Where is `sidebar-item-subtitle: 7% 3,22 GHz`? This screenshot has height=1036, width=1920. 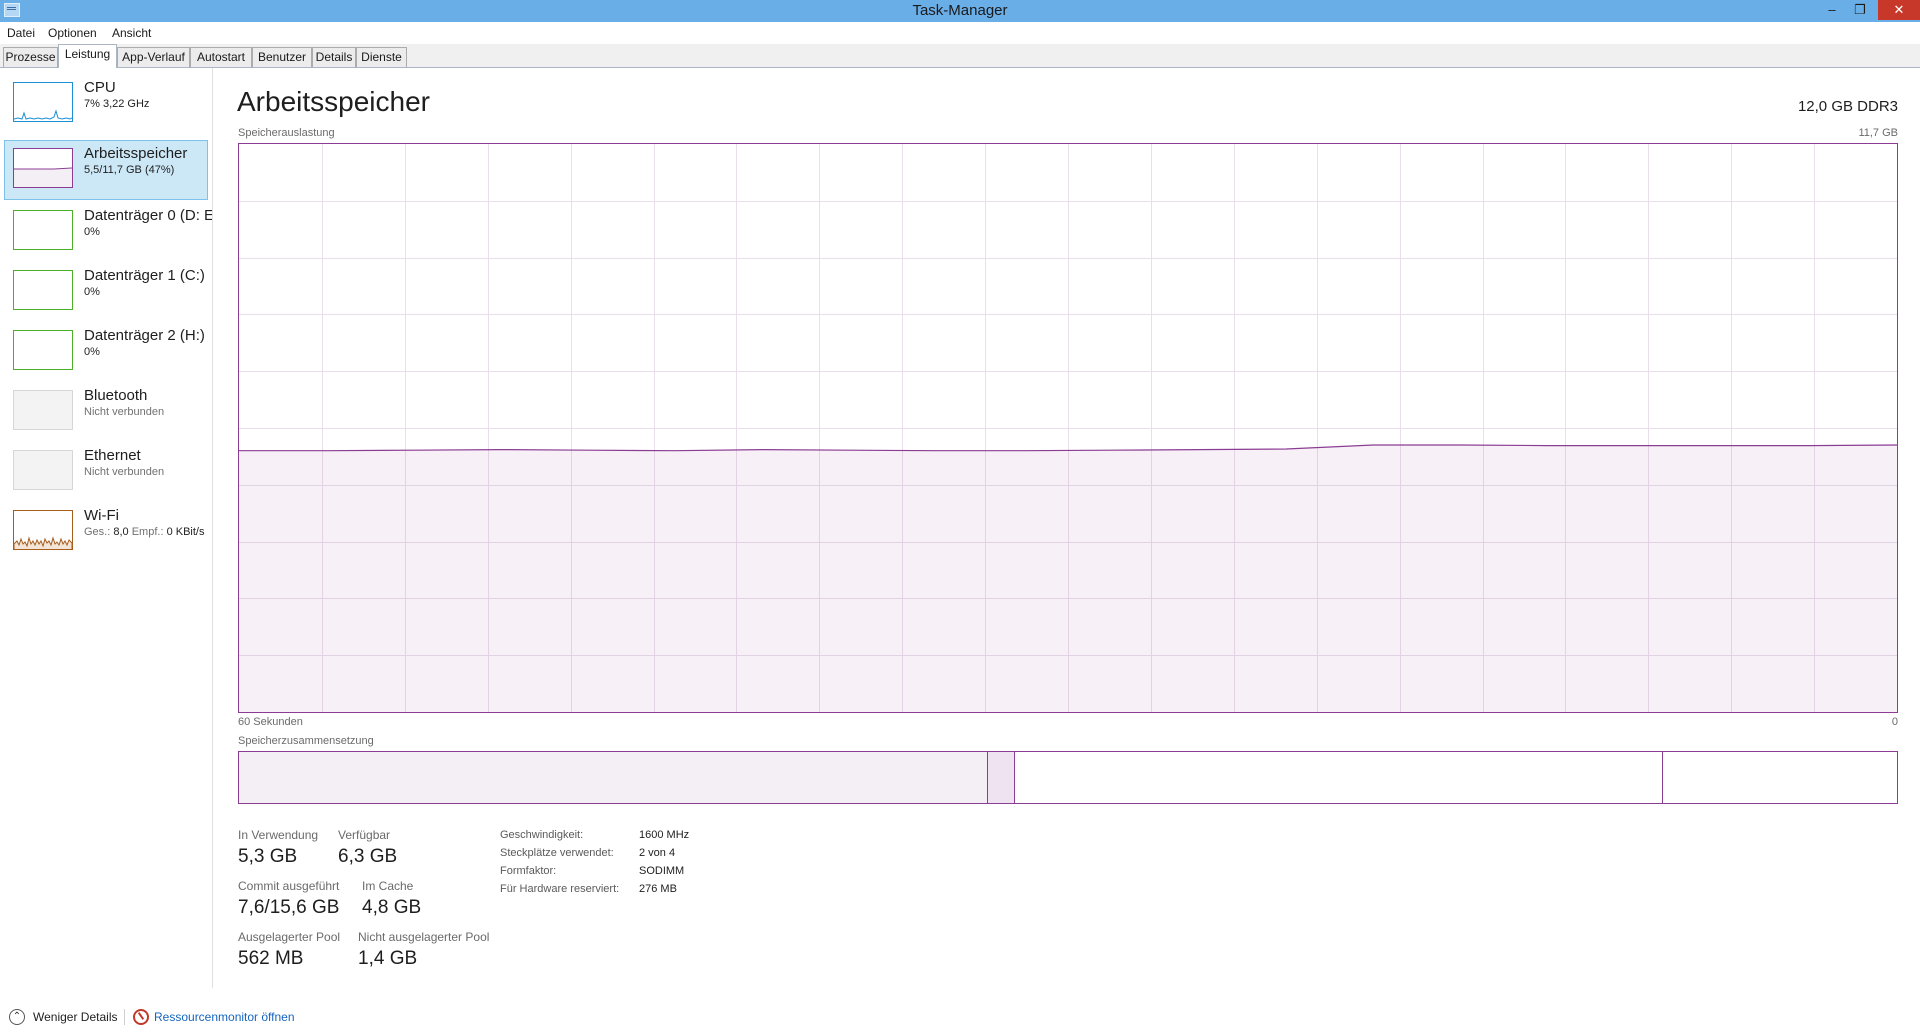
sidebar-item-subtitle: 7% 3,22 GHz is located at coordinates (117, 104).